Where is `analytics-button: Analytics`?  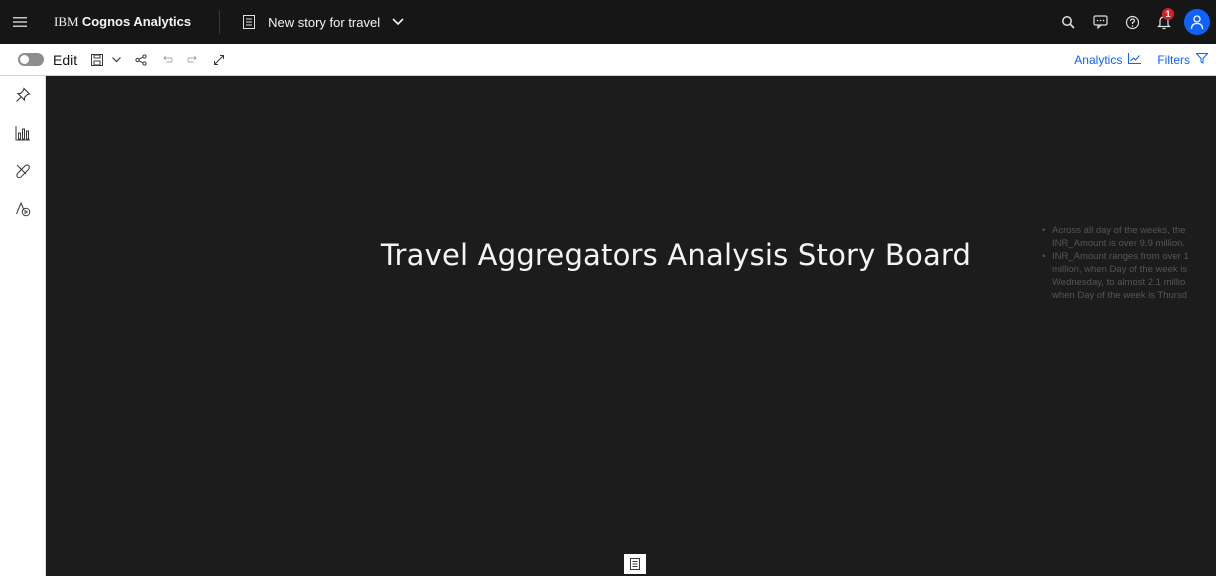 analytics-button: Analytics is located at coordinates (1108, 60).